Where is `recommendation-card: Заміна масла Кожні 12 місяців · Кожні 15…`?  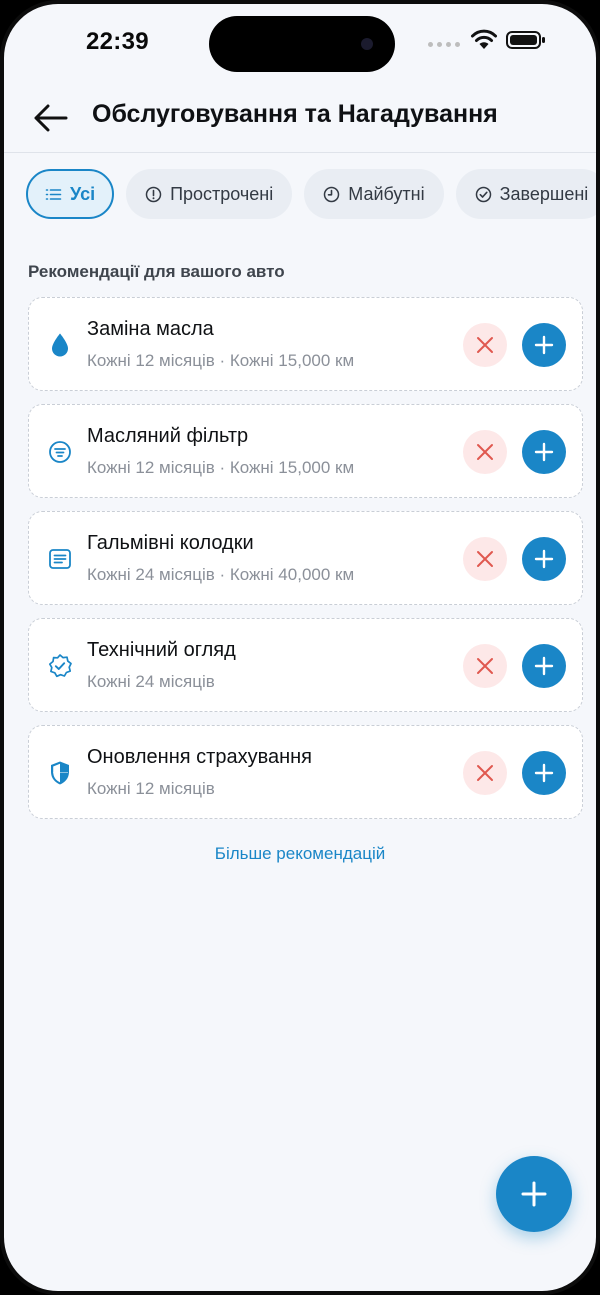 recommendation-card: Заміна масла Кожні 12 місяців · Кожні 15… is located at coordinates (305, 344).